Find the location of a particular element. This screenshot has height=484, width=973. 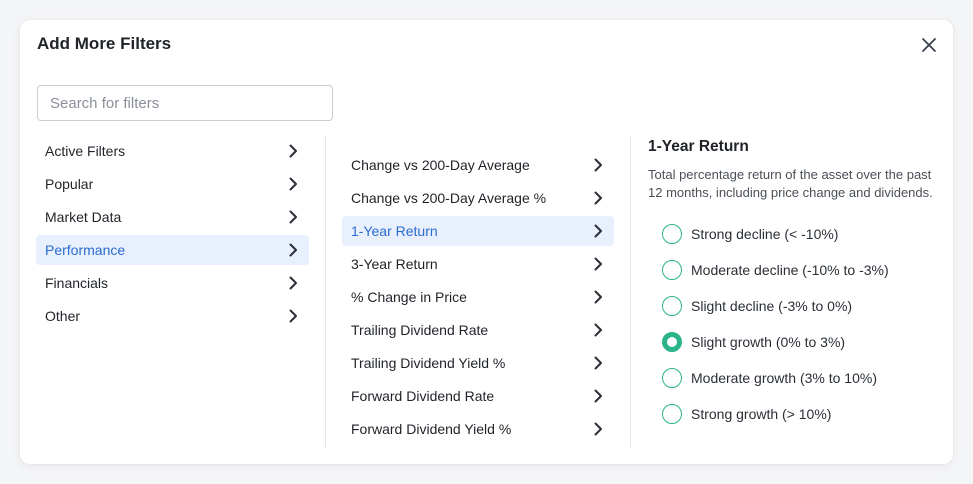

filter-item: % Change in Price is located at coordinates (478, 297).